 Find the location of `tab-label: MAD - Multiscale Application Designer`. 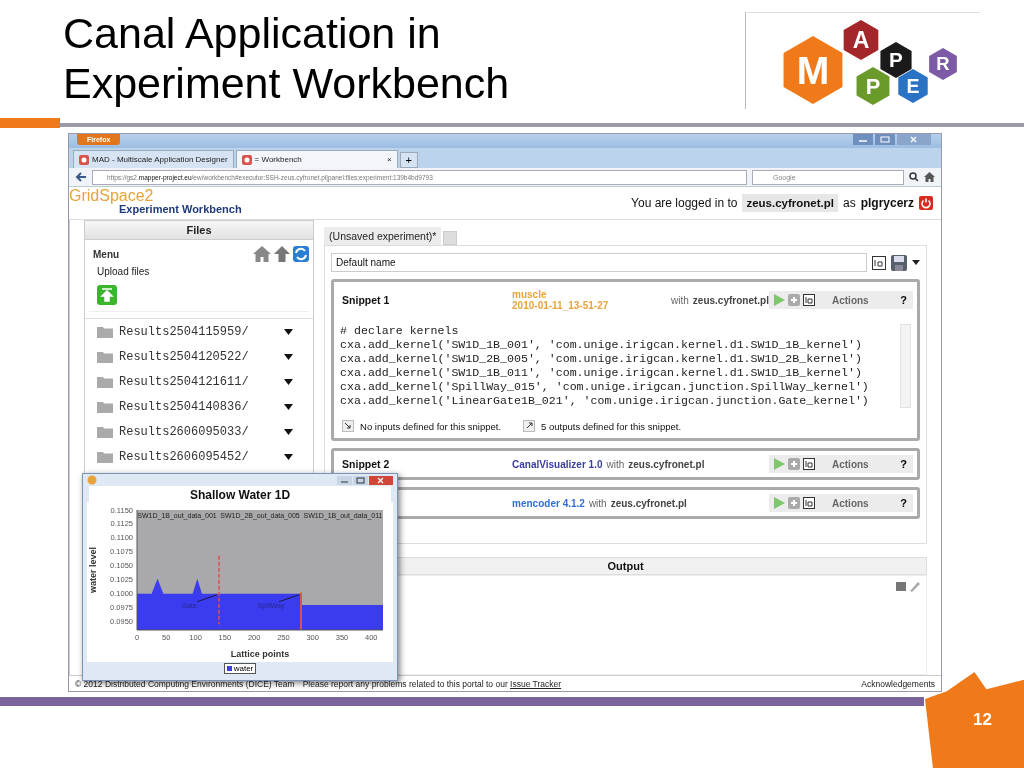

tab-label: MAD - Multiscale Application Designer is located at coordinates (160, 159).